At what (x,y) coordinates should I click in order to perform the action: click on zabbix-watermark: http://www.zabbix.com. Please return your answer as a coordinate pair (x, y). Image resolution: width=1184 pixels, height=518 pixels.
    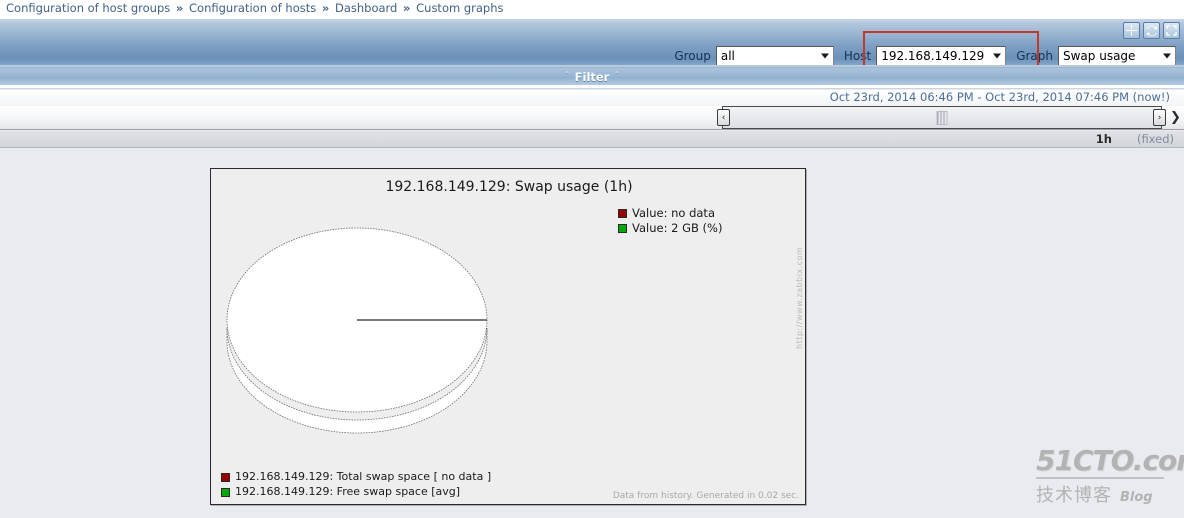
    Looking at the image, I should click on (799, 297).